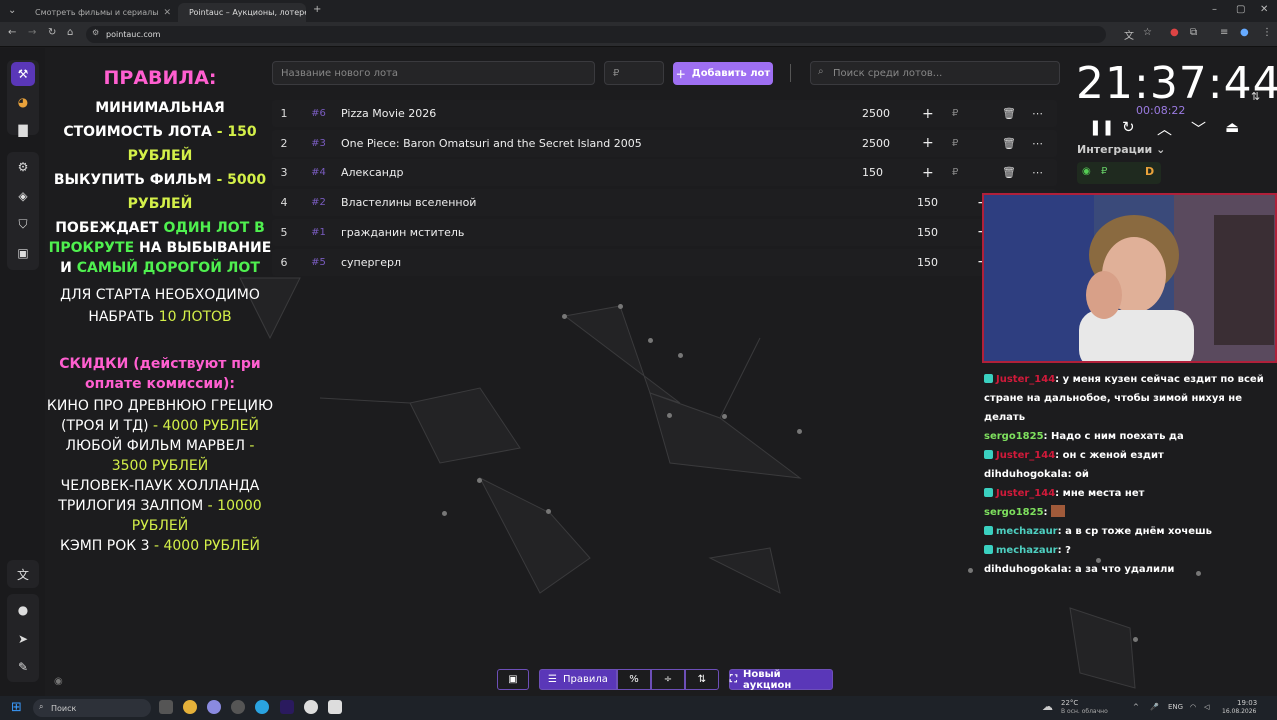 Image resolution: width=1277 pixels, height=720 pixels. I want to click on sidebar-item-wheel: ◕, so click(23, 102).